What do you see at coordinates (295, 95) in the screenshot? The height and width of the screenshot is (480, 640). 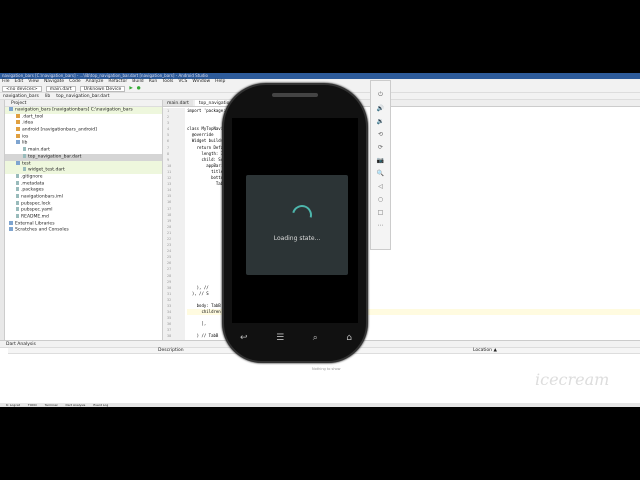 I see `speaker-grille` at bounding box center [295, 95].